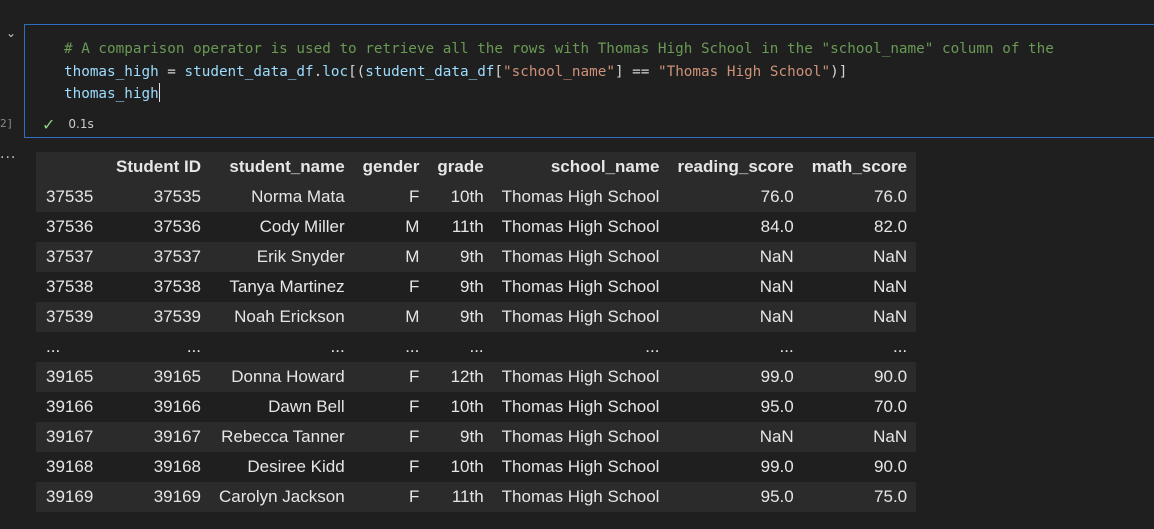 The width and height of the screenshot is (1154, 529). I want to click on table-cell: 76.0, so click(891, 196).